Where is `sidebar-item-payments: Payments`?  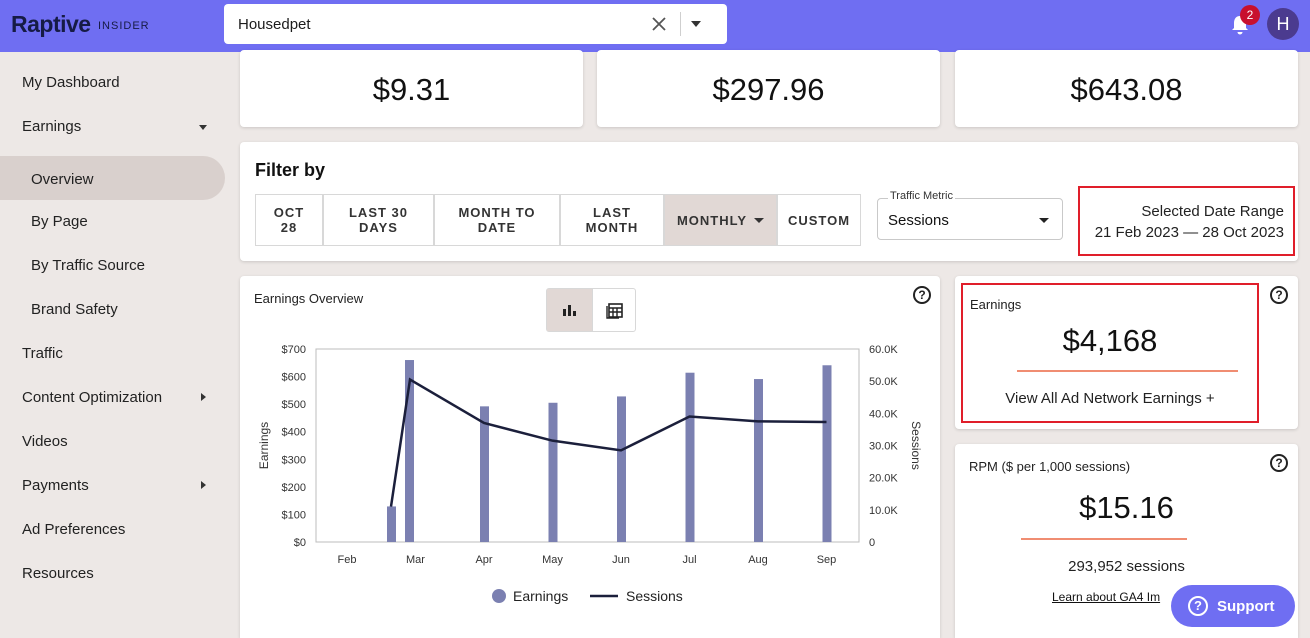
sidebar-item-payments: Payments is located at coordinates (114, 486).